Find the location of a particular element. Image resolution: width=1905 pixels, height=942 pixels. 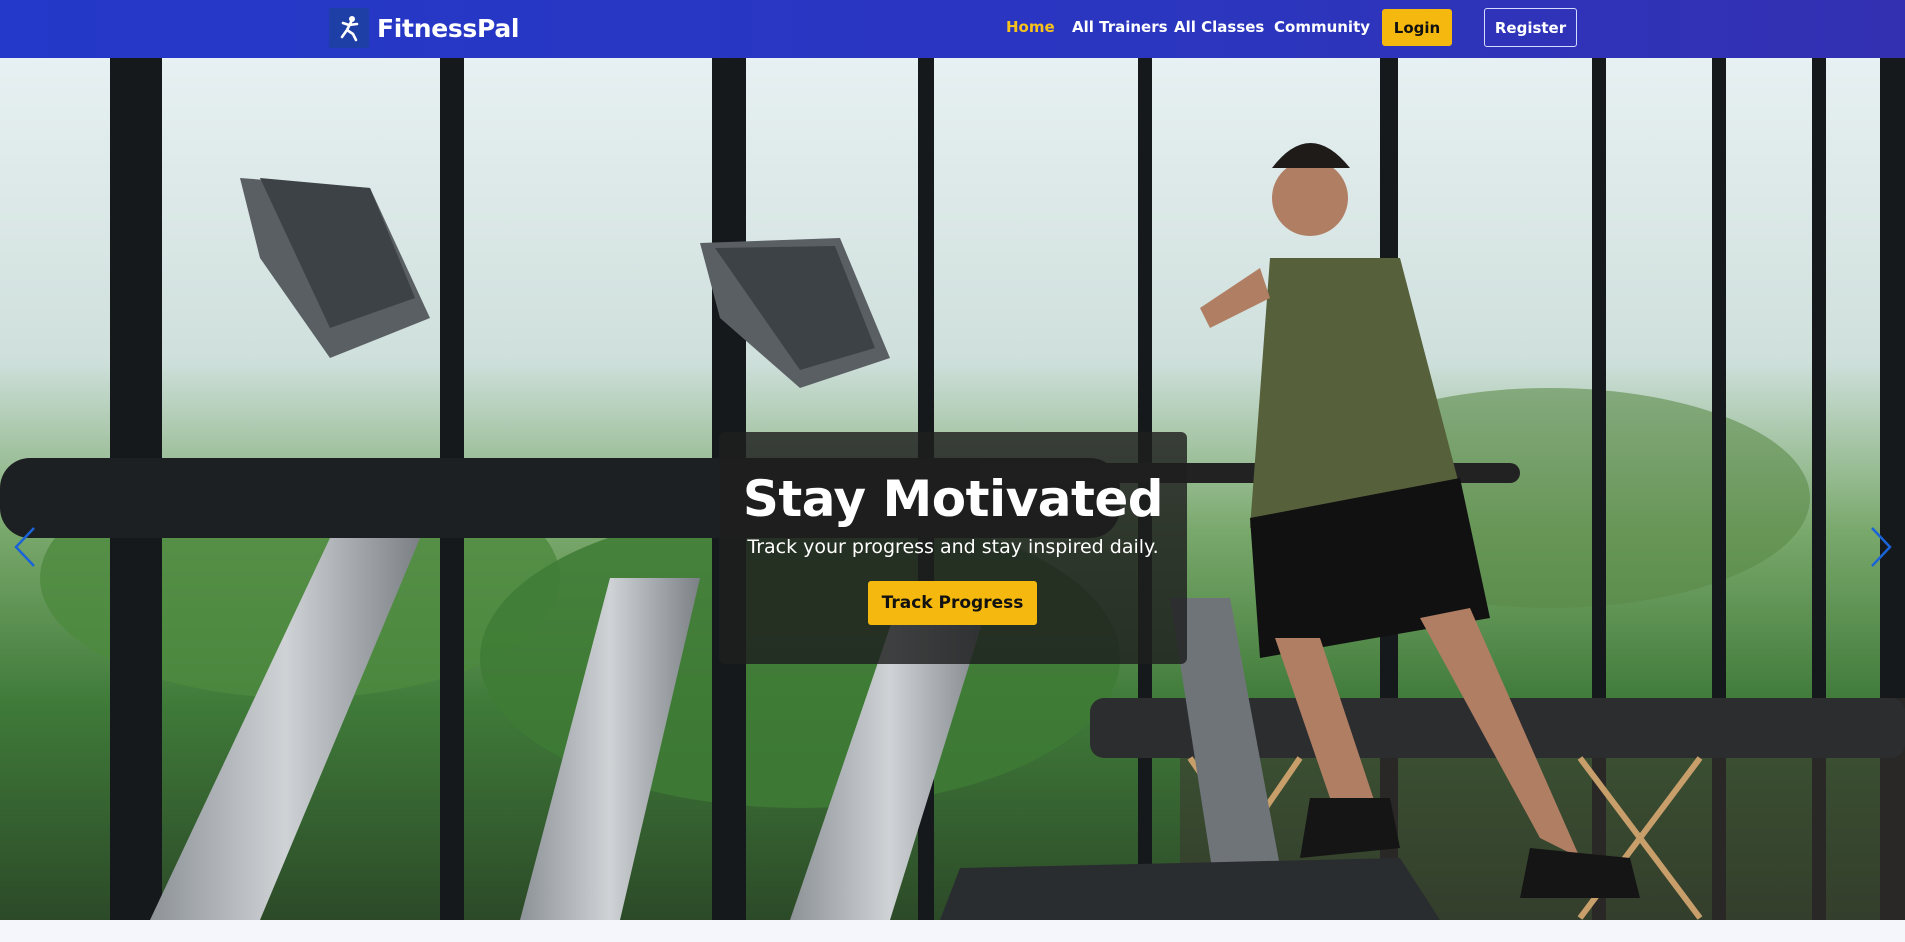

nav-item-community: Community is located at coordinates (1322, 27).